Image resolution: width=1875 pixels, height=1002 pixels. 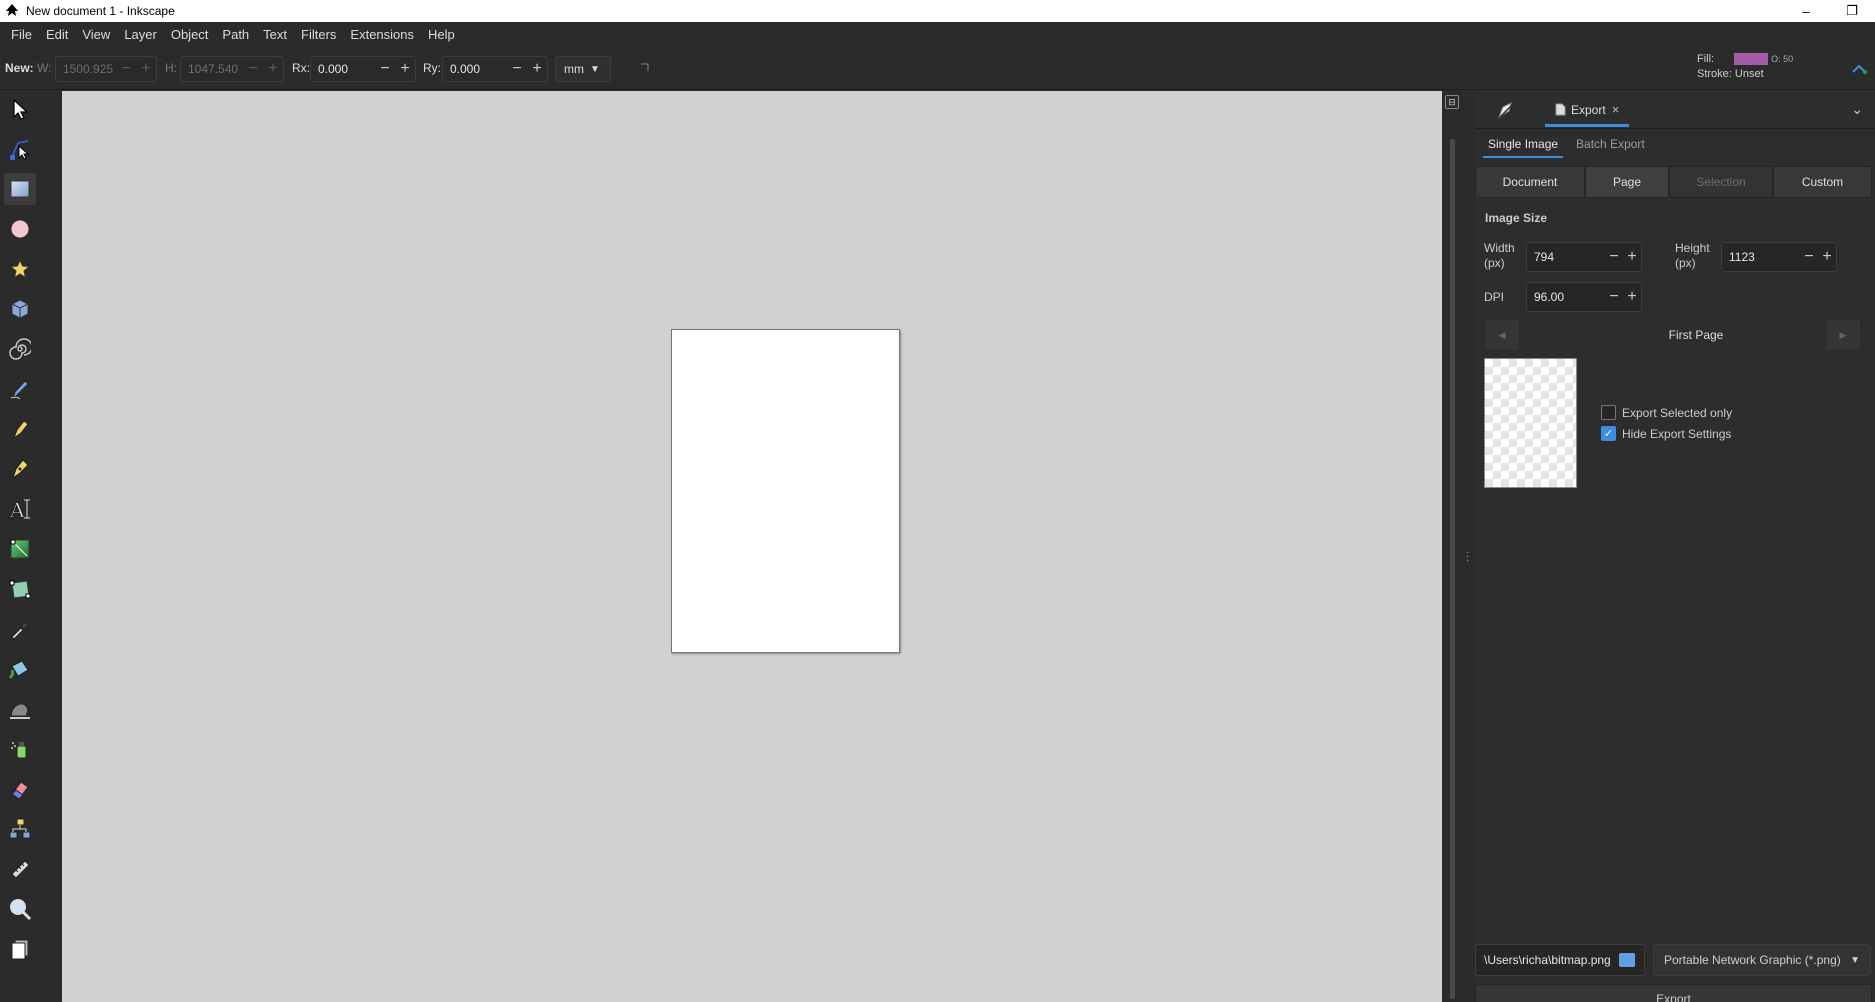 What do you see at coordinates (1779, 257) in the screenshot?
I see `export-height-field: 1123 − +` at bounding box center [1779, 257].